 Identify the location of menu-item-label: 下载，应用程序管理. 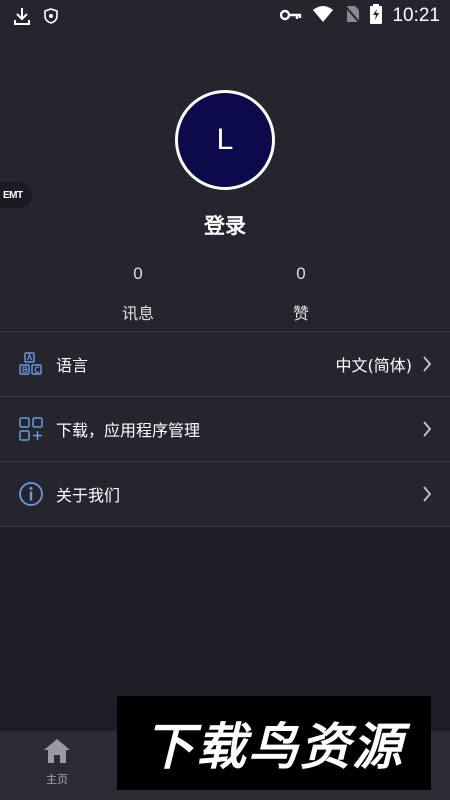
(128, 430).